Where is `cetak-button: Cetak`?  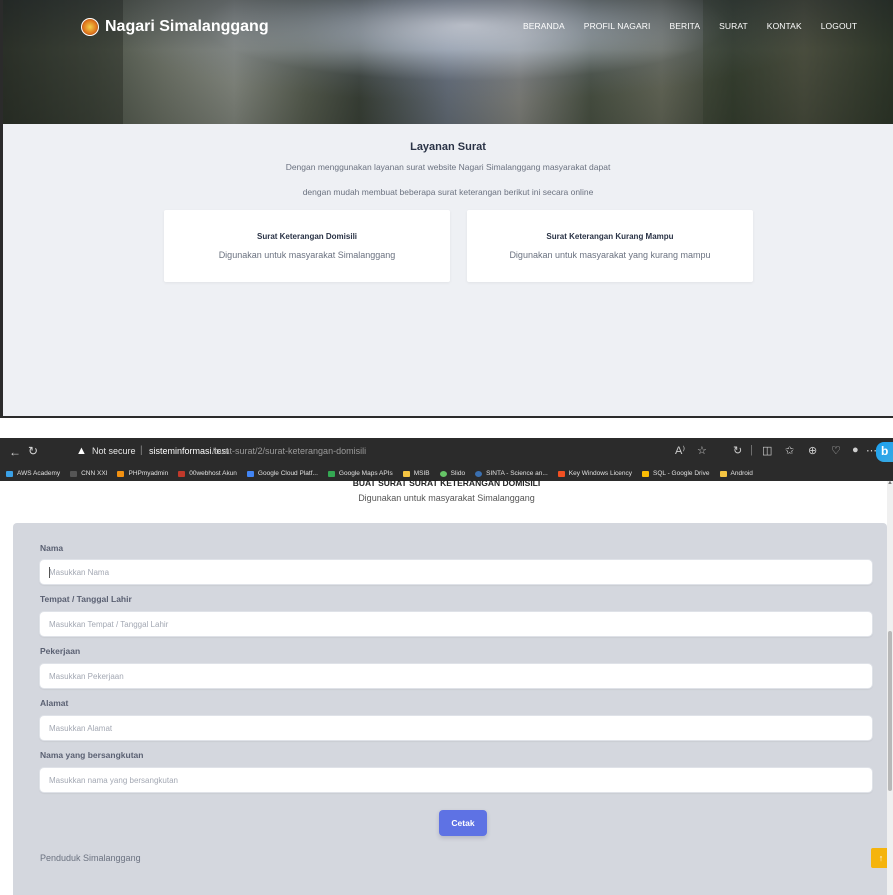 cetak-button: Cetak is located at coordinates (463, 823).